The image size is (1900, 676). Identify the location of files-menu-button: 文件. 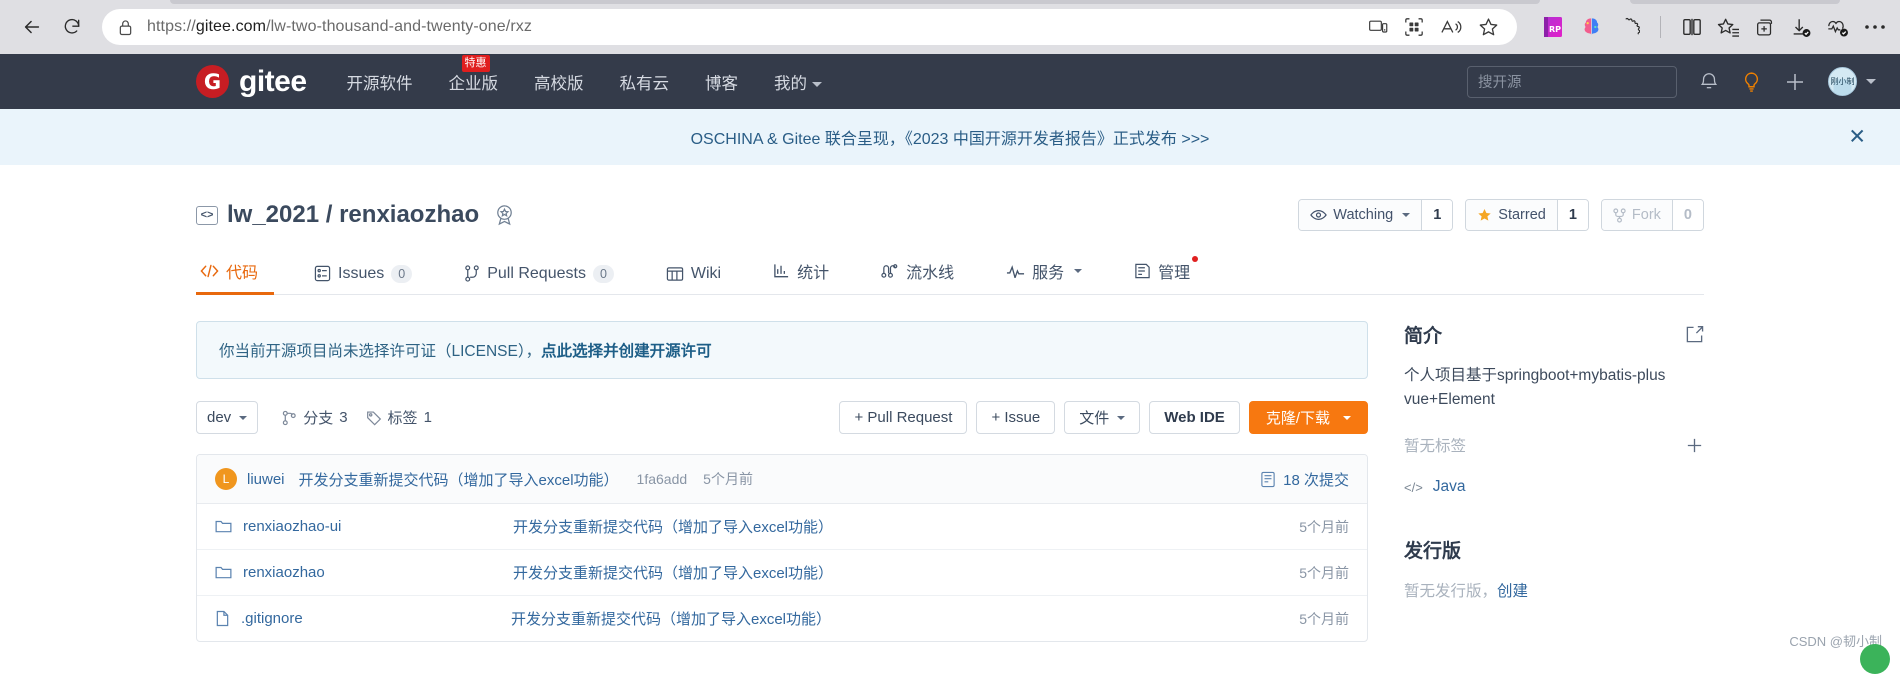
(1102, 417).